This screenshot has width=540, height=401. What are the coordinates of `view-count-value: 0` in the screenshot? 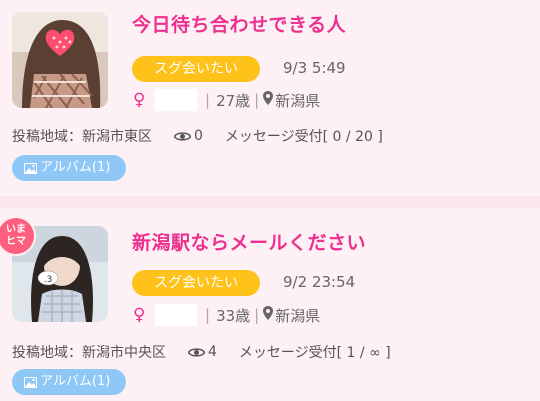 It's located at (198, 136).